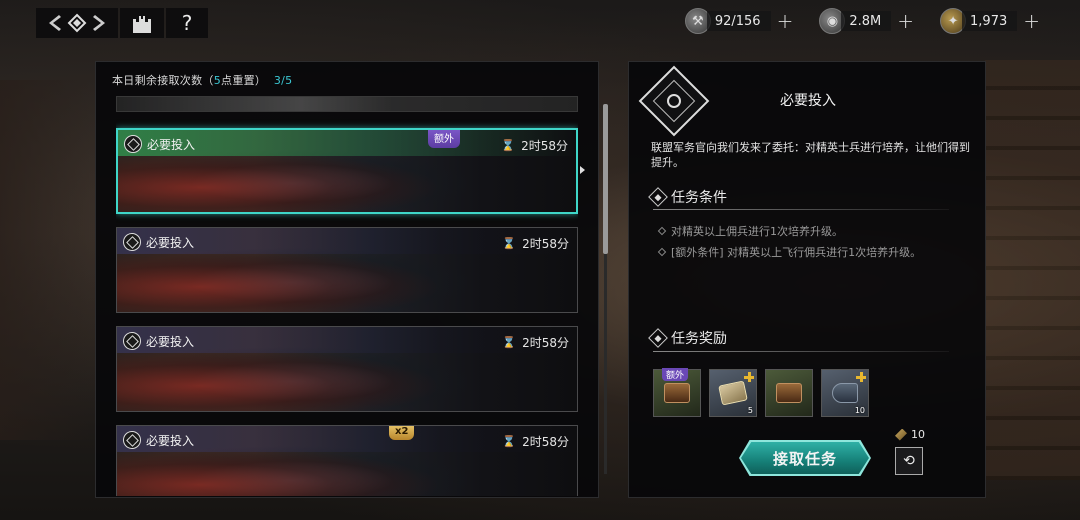 This screenshot has width=1080, height=520. Describe the element at coordinates (283, 80) in the screenshot. I see `accept-count: 3/5` at that location.